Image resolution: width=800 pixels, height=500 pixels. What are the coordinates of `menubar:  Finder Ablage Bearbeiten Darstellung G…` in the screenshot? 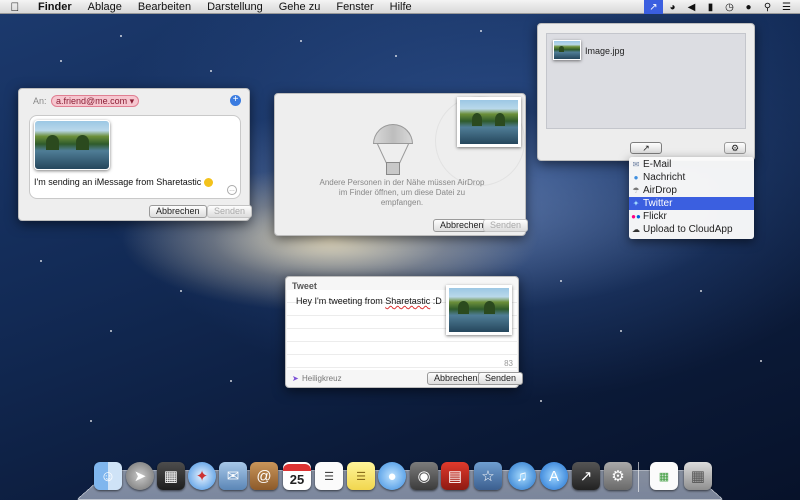 It's located at (400, 7).